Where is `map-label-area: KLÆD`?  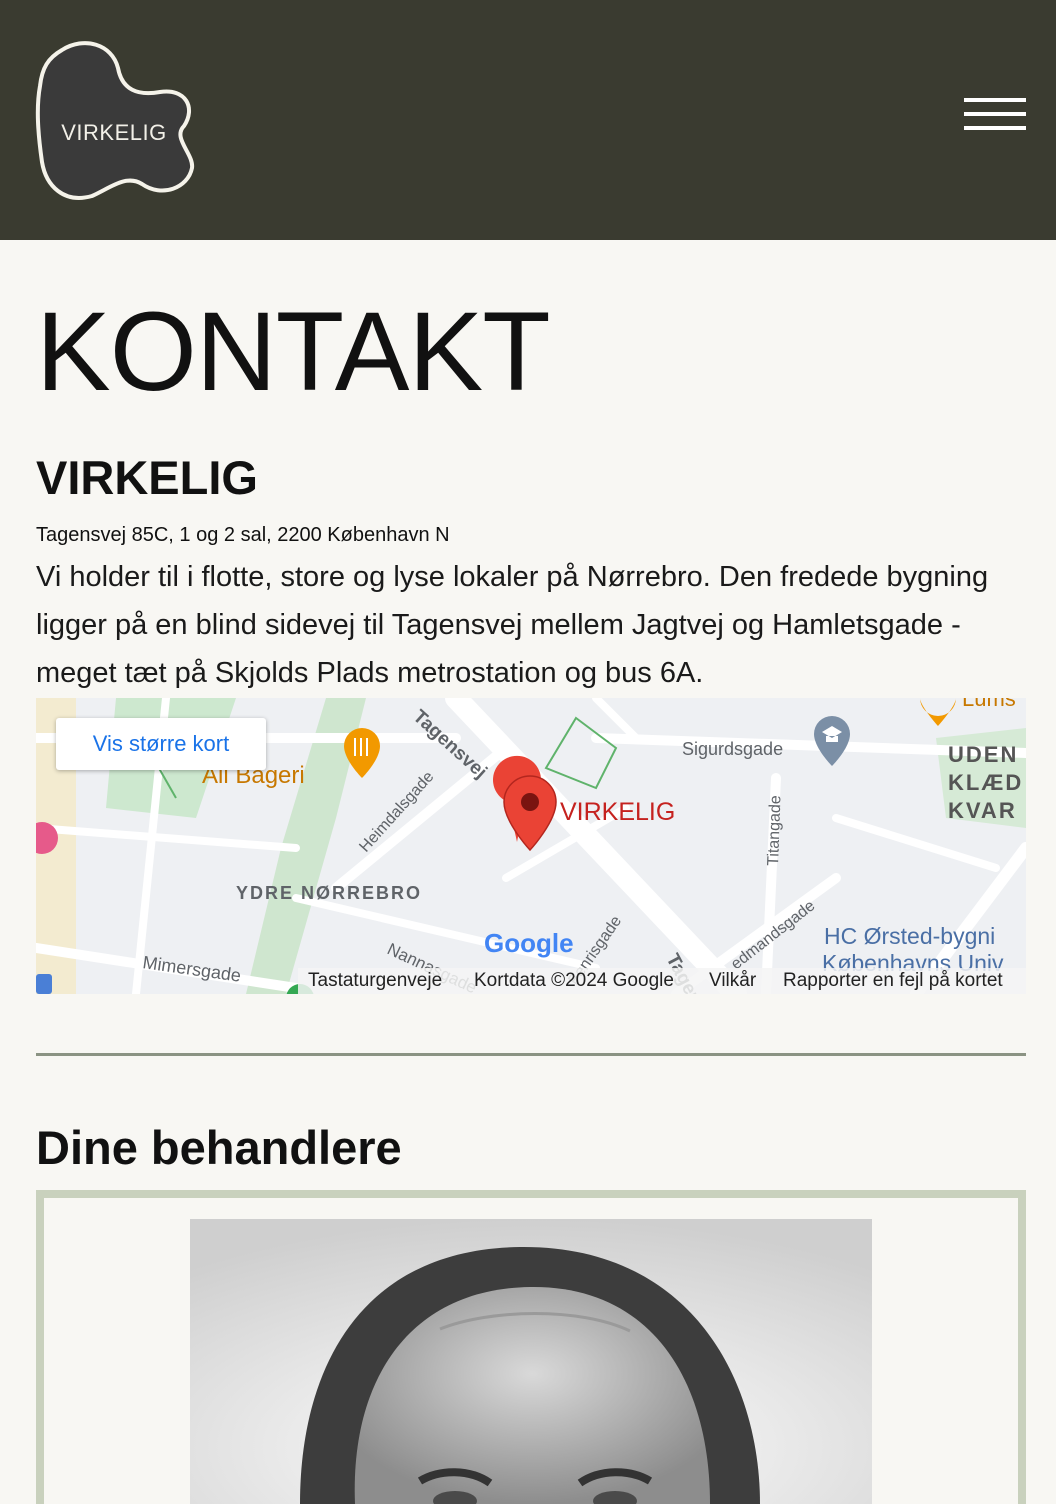
map-label-area: KLÆD is located at coordinates (985, 782).